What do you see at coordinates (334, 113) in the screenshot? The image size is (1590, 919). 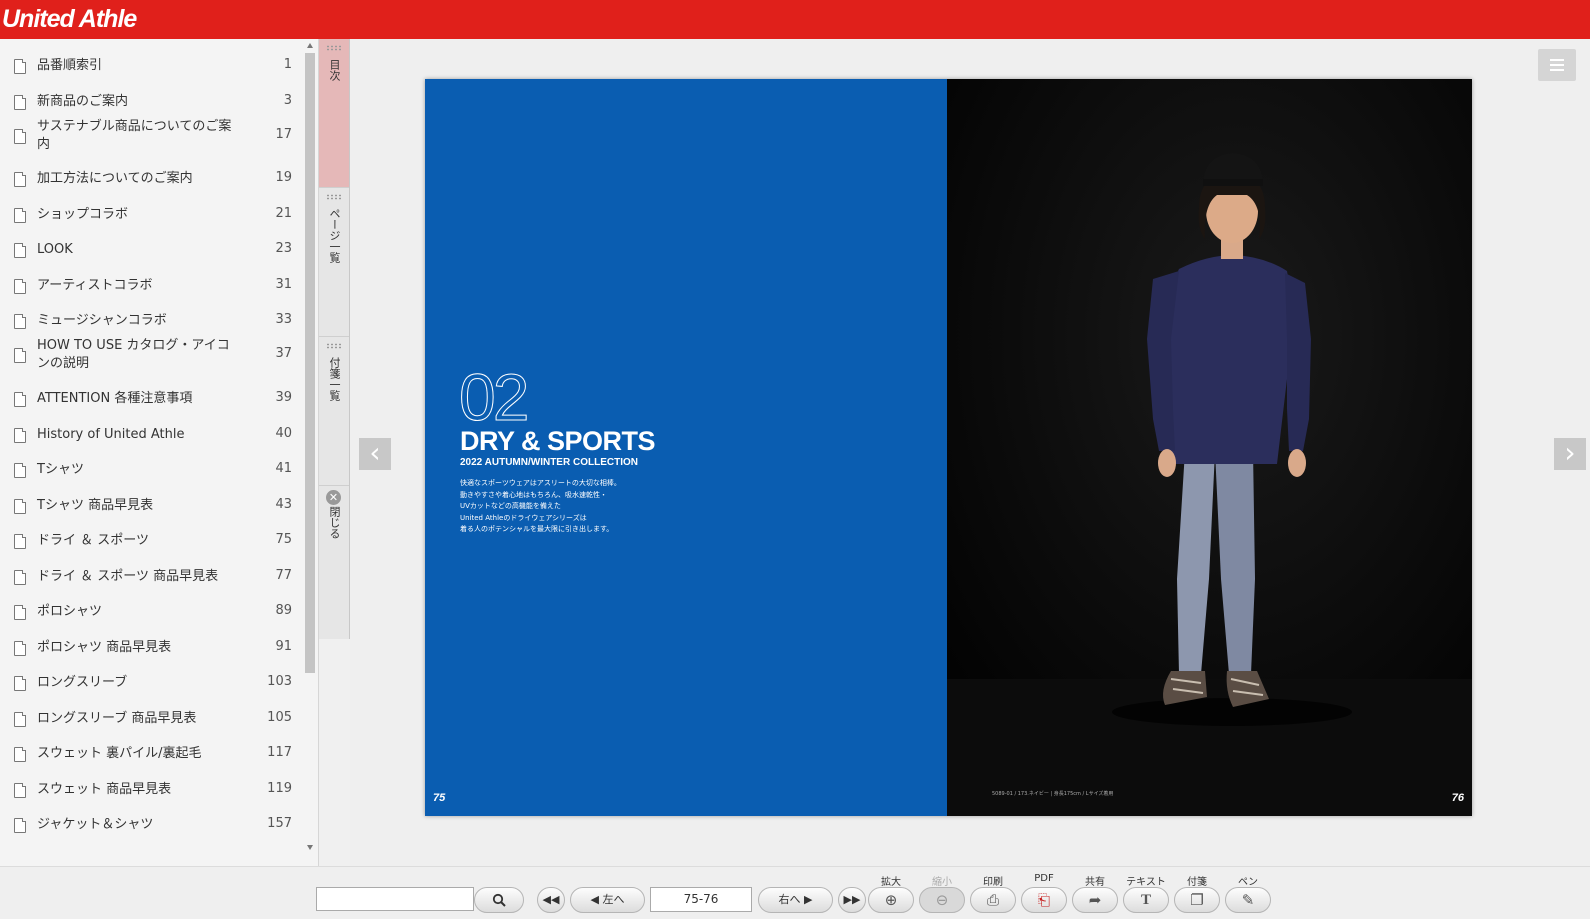 I see `tab-toc: 目次` at bounding box center [334, 113].